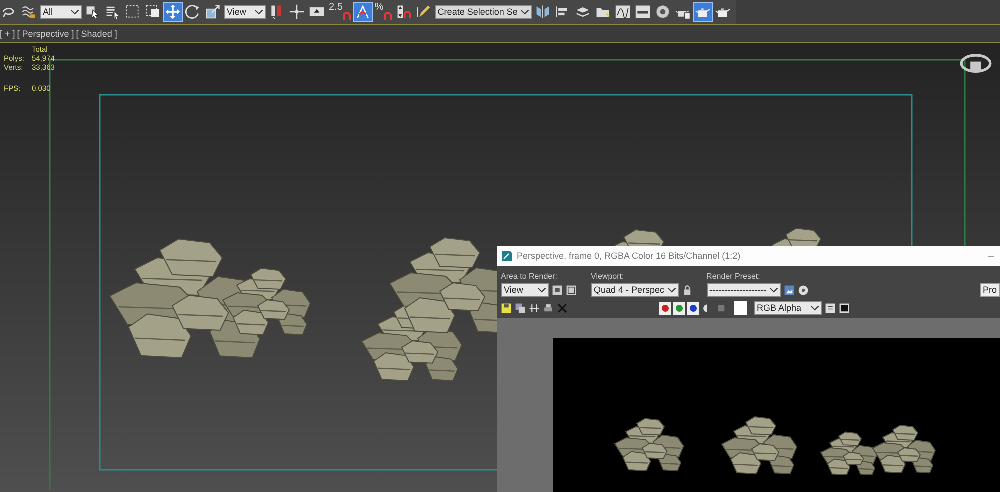  What do you see at coordinates (245, 12) in the screenshot?
I see `selection-dropdown: View` at bounding box center [245, 12].